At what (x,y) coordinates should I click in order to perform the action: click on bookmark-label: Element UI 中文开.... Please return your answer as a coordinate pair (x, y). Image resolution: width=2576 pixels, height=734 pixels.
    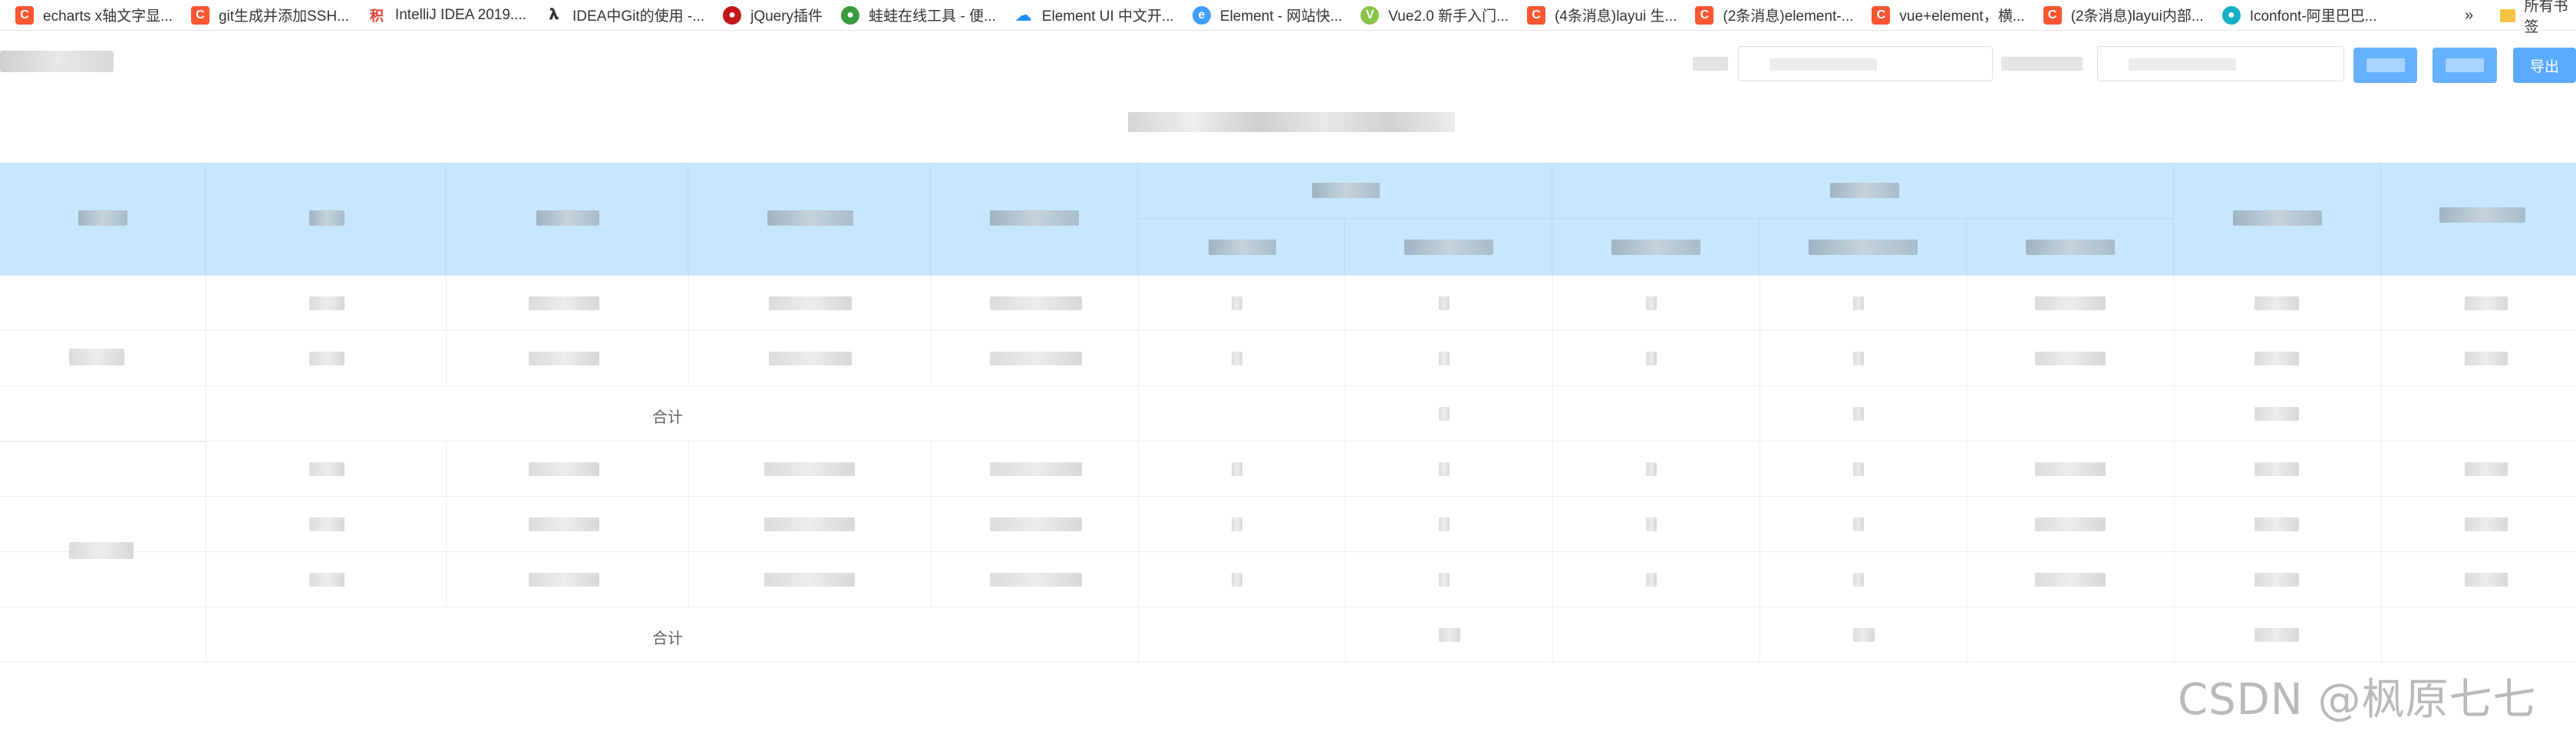
    Looking at the image, I should click on (1107, 16).